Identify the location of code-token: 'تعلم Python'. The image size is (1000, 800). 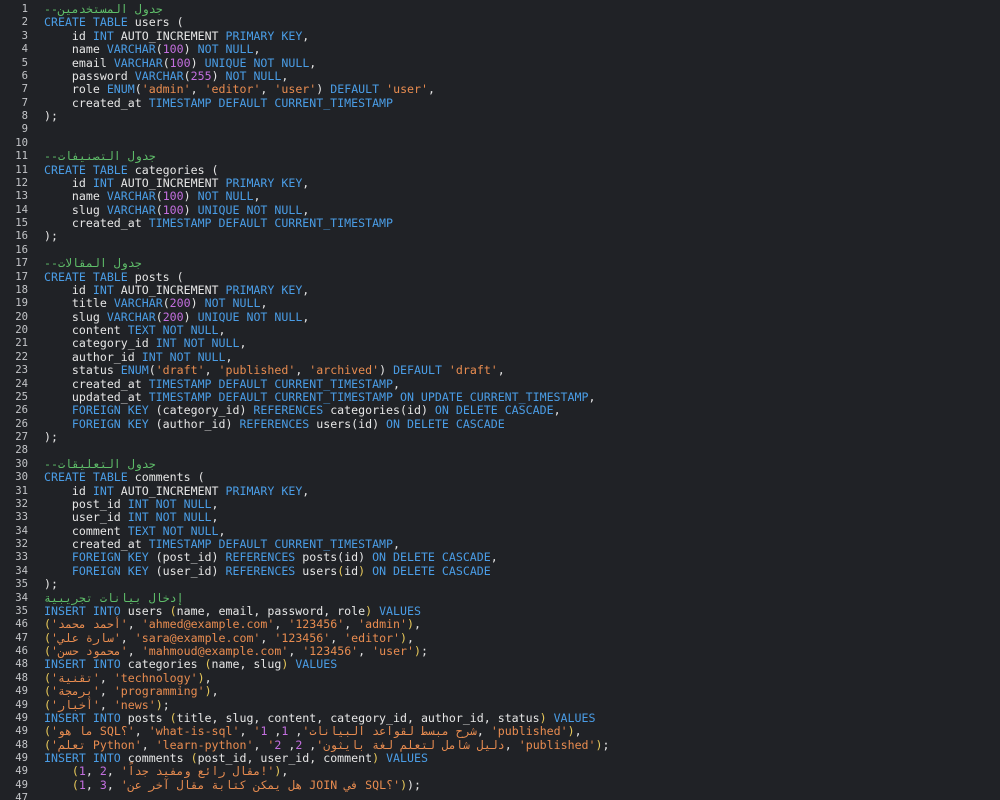
(96, 744).